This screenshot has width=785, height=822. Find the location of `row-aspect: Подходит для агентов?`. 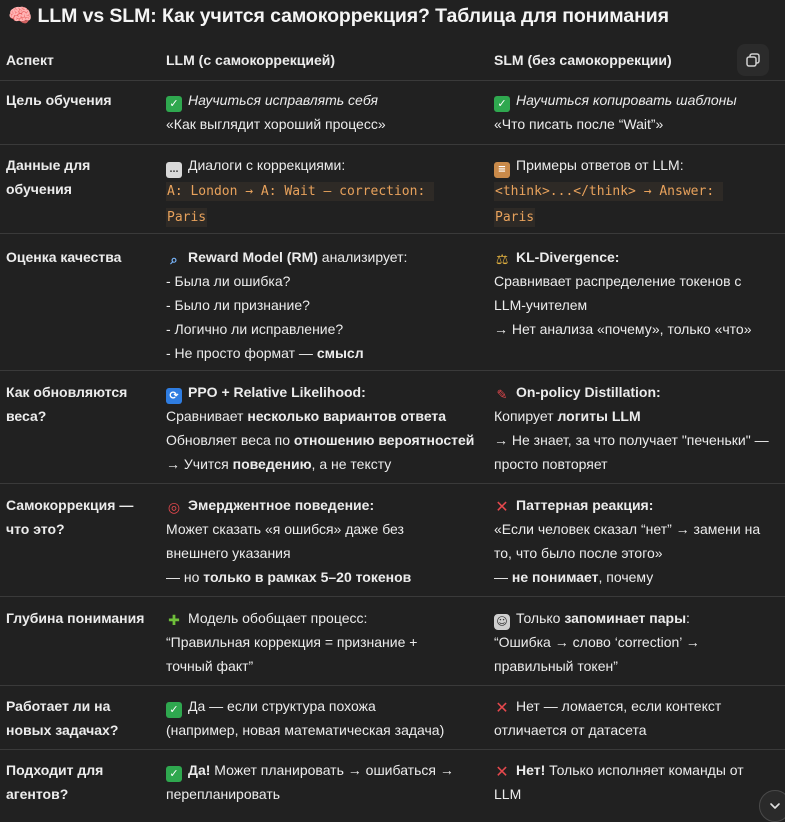

row-aspect: Подходит для агентов? is located at coordinates (55, 782).